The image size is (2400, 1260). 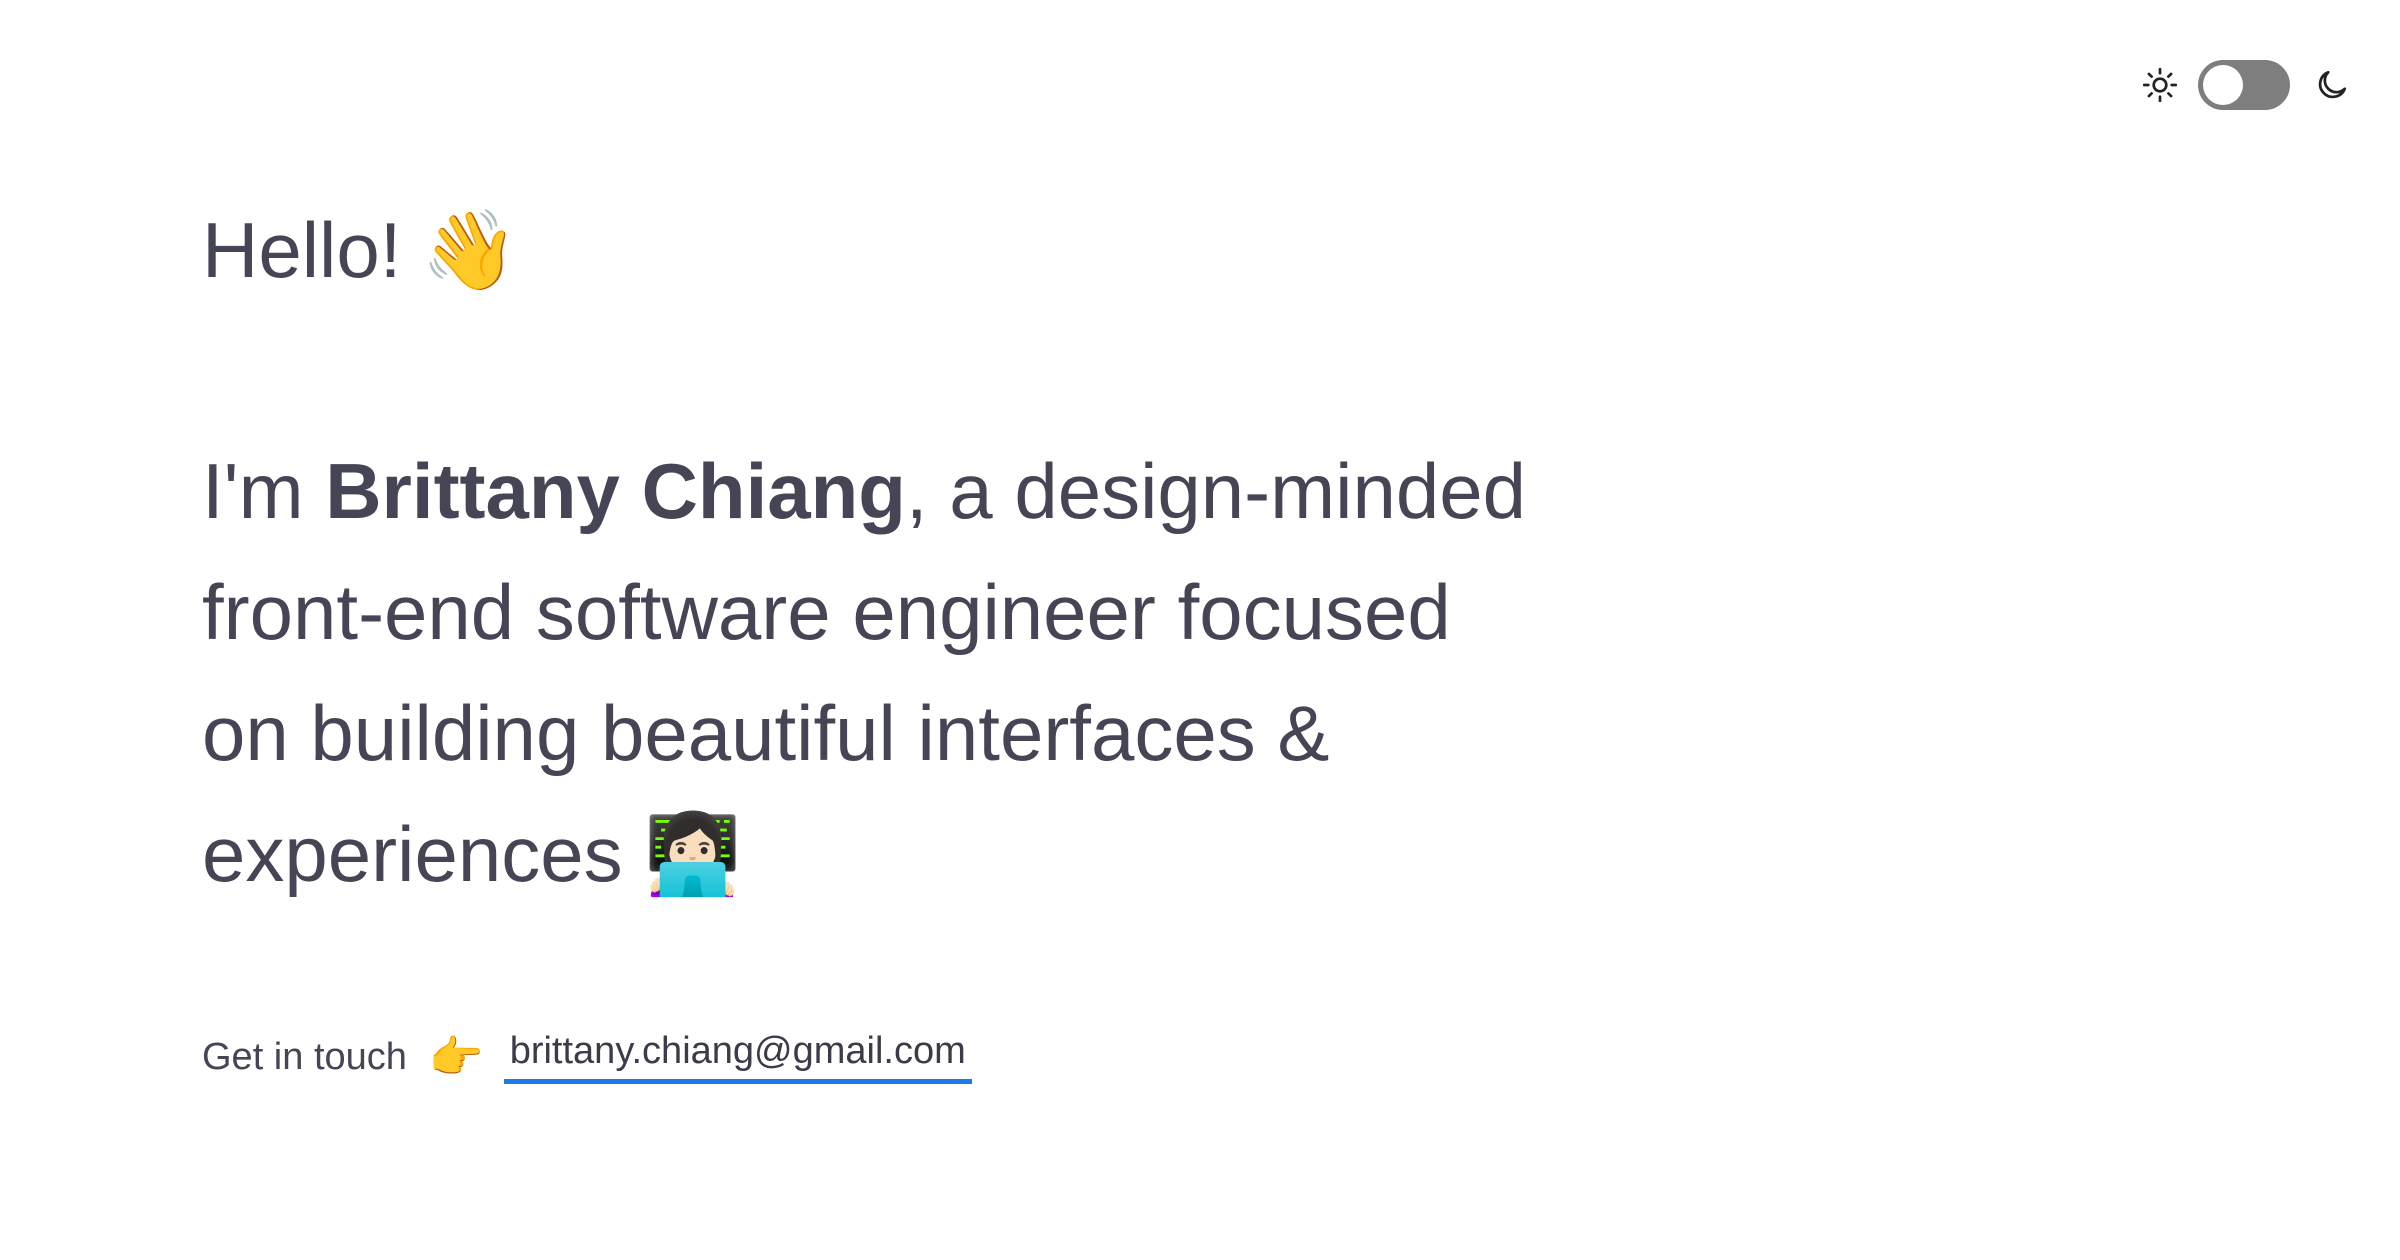 What do you see at coordinates (766, 733) in the screenshot?
I see `intro-line-3: on building beautiful interfaces &` at bounding box center [766, 733].